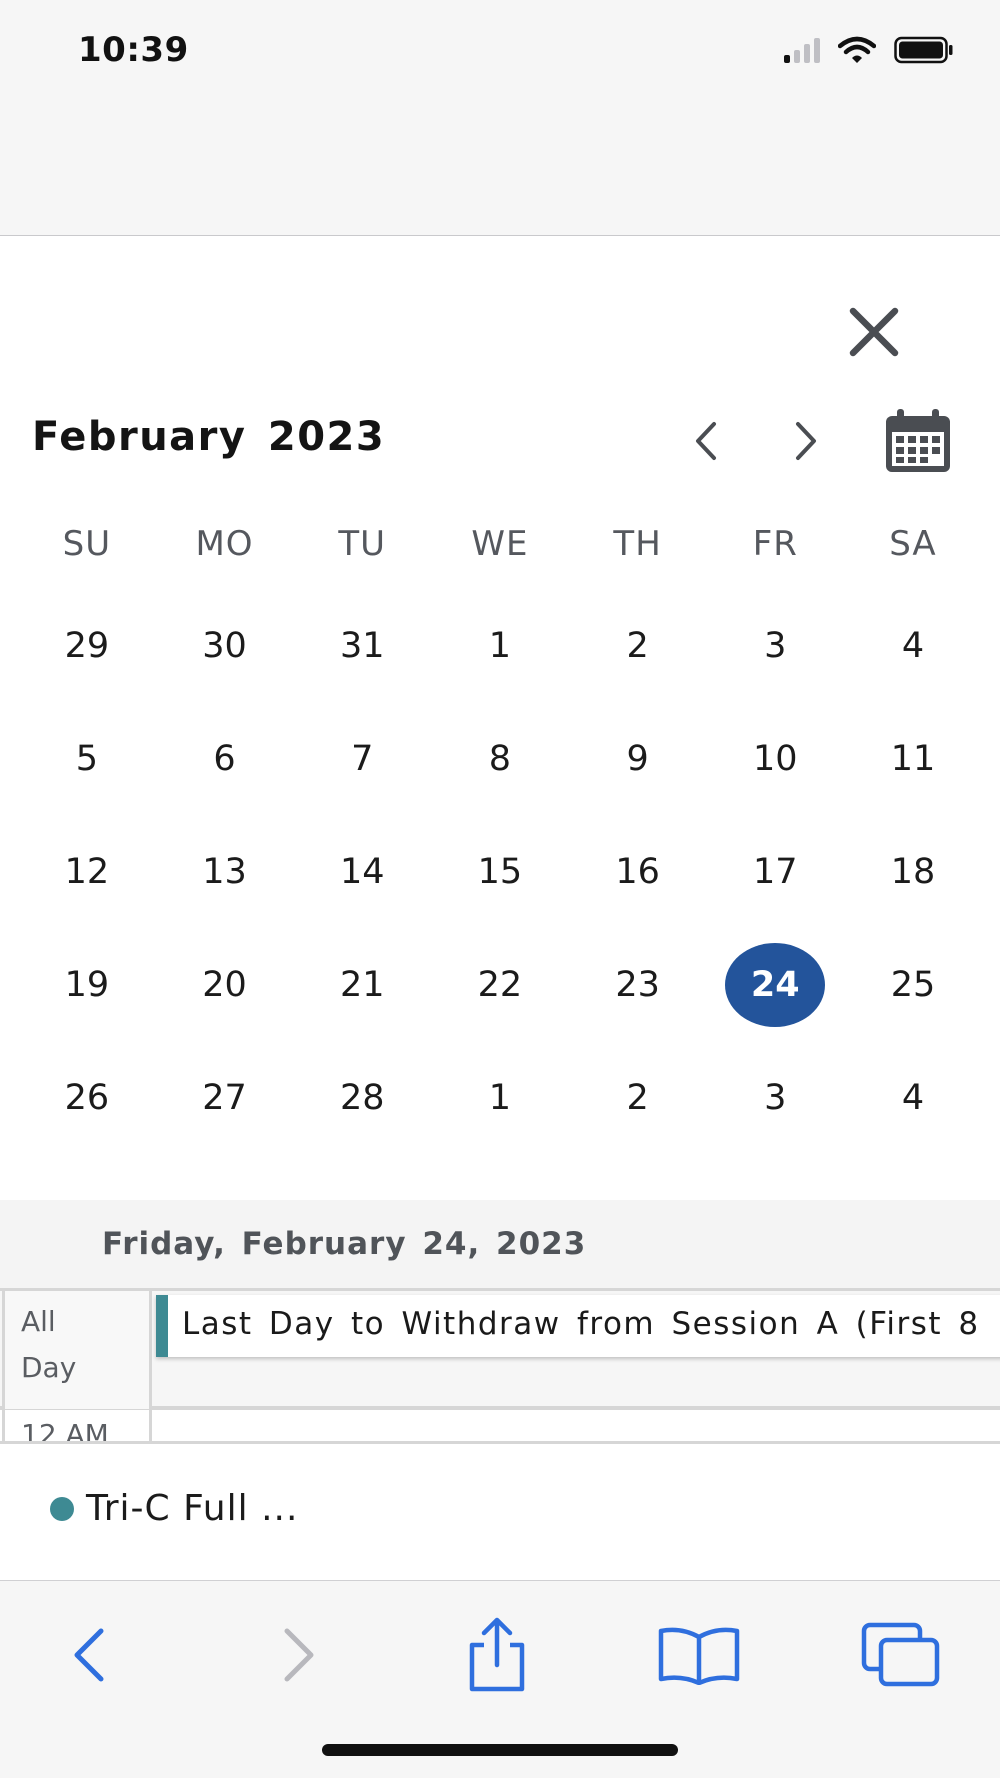 Image resolution: width=1000 pixels, height=1778 pixels. Describe the element at coordinates (500, 1427) in the screenshot. I see `hour-row: 12 AM` at that location.